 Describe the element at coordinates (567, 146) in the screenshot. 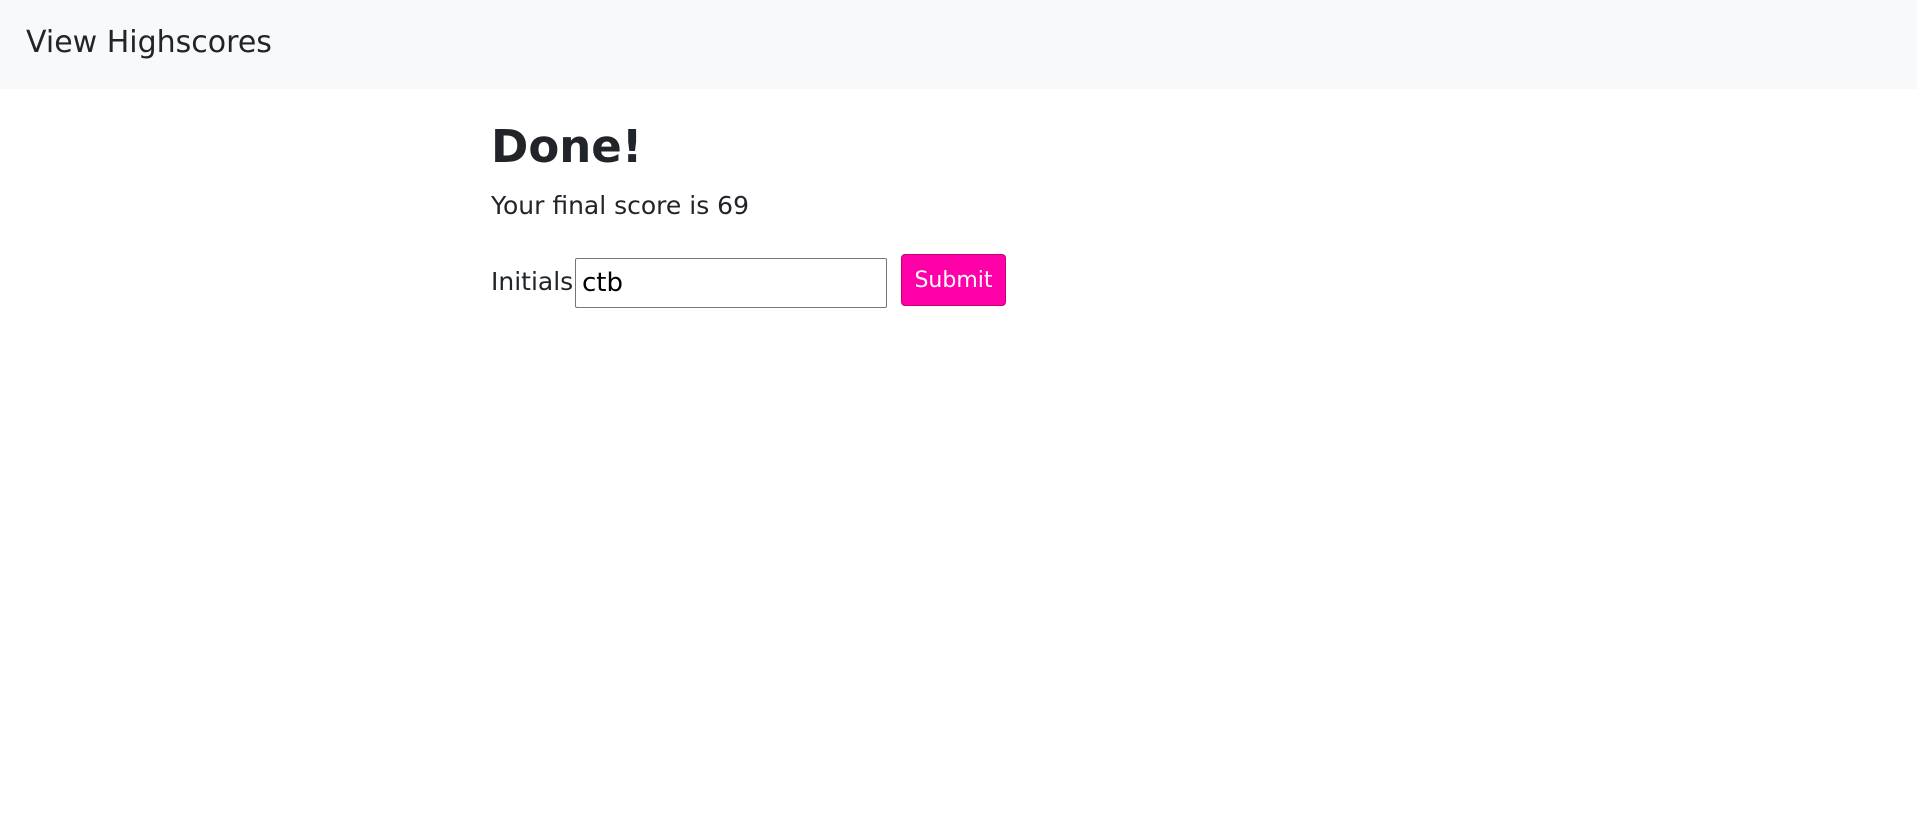

I see `page-title: Done!` at that location.